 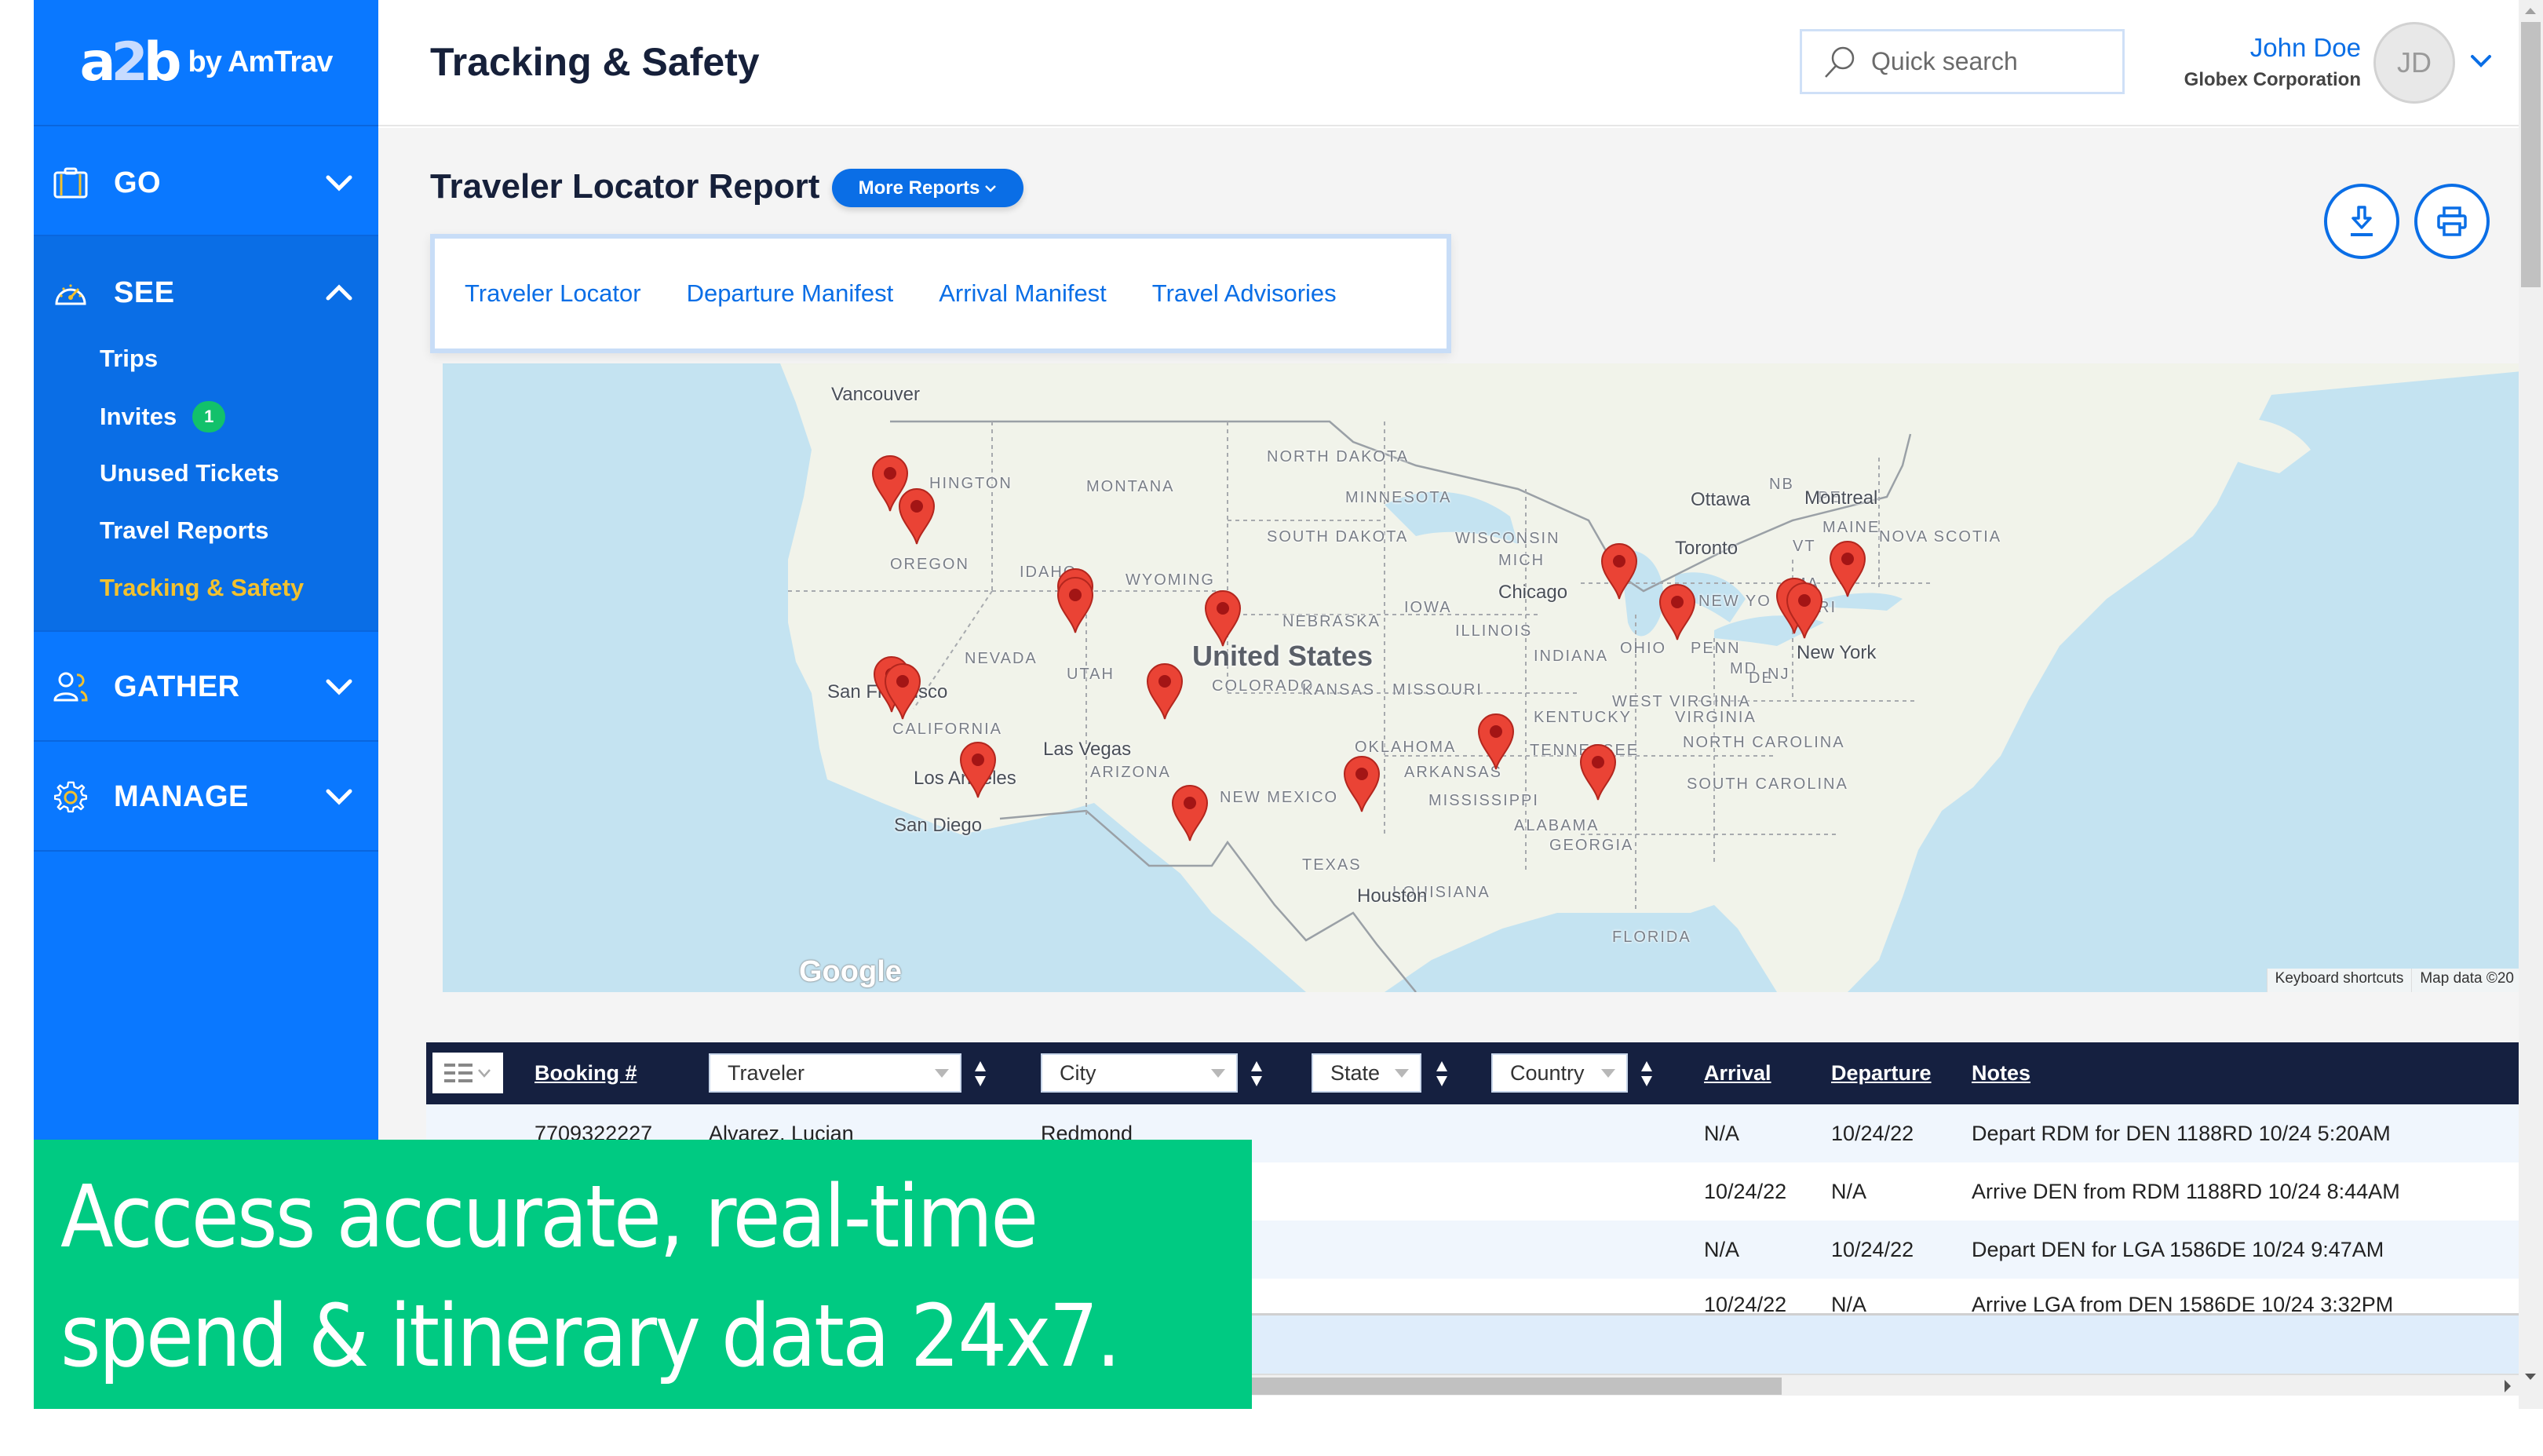 I want to click on sidebar-go-toggle: GO, so click(x=206, y=183).